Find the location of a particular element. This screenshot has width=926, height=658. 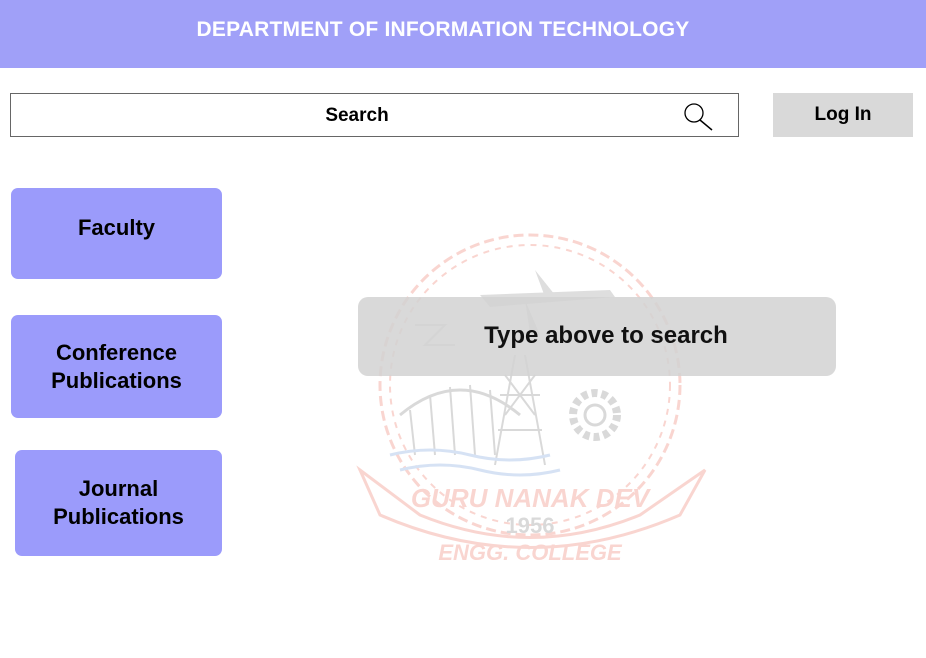

sidebar-item-label-line1: Conference is located at coordinates (116, 352).